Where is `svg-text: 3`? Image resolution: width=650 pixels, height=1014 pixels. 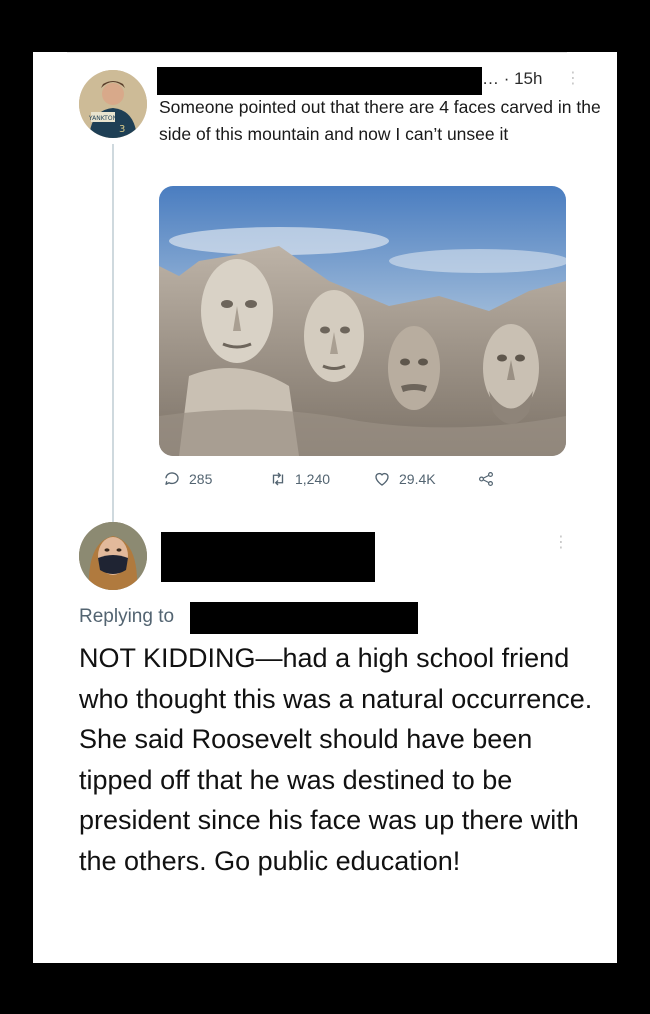 svg-text: 3 is located at coordinates (122, 129).